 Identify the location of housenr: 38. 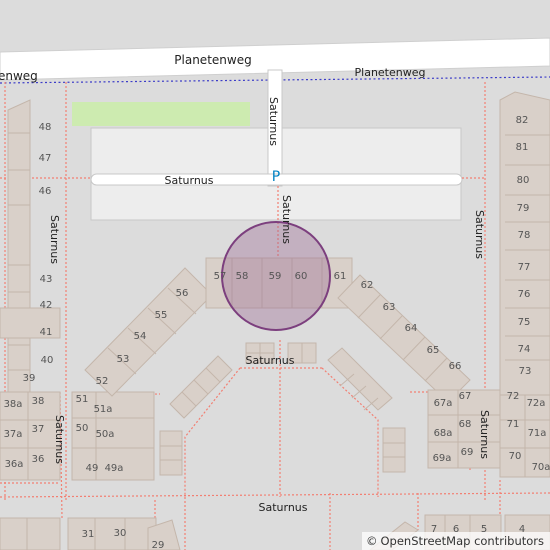
(38, 401).